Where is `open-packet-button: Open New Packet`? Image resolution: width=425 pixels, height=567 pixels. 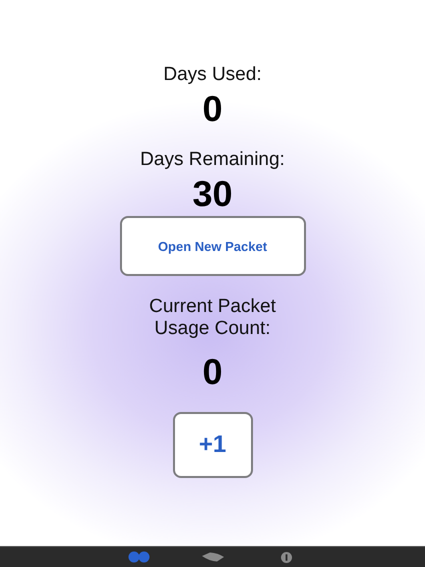 open-packet-button: Open New Packet is located at coordinates (213, 246).